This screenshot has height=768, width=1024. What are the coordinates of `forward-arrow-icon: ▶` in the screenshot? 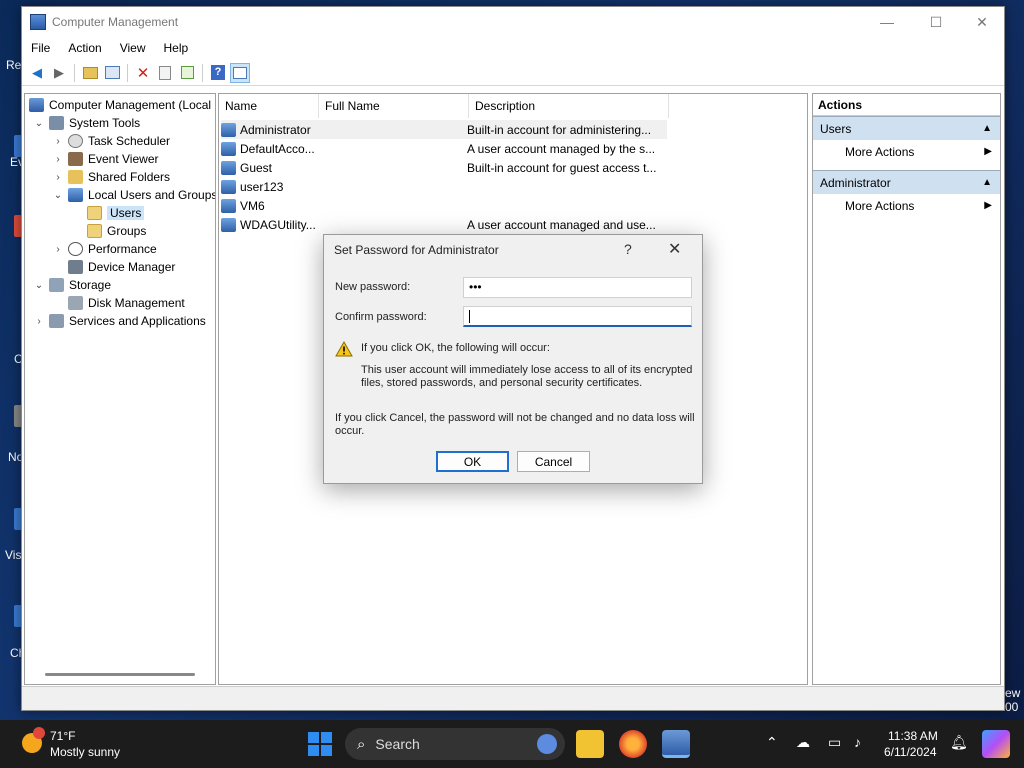 It's located at (59, 73).